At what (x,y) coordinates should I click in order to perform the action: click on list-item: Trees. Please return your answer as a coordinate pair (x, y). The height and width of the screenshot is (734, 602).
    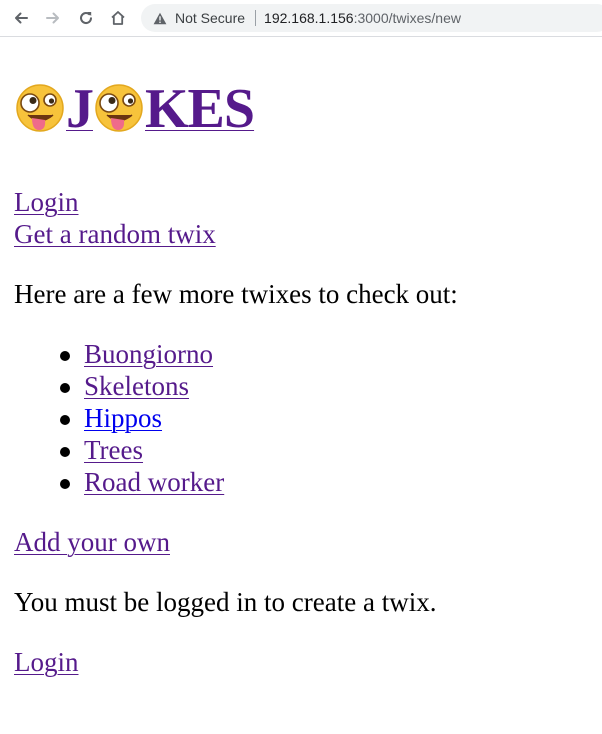
    Looking at the image, I should click on (119, 450).